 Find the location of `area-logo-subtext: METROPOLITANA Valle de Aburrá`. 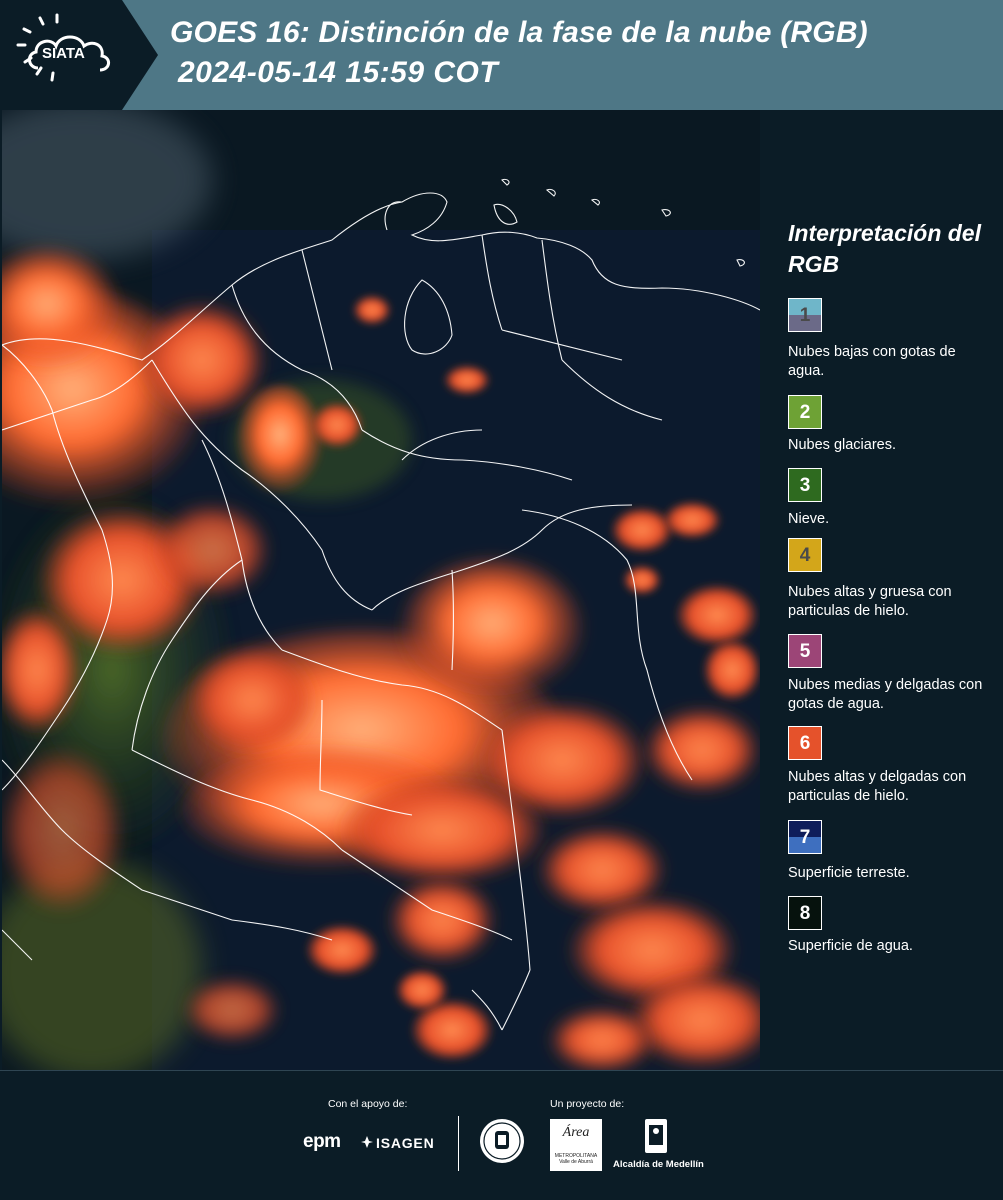

area-logo-subtext: METROPOLITANA Valle de Aburrá is located at coordinates (576, 1159).